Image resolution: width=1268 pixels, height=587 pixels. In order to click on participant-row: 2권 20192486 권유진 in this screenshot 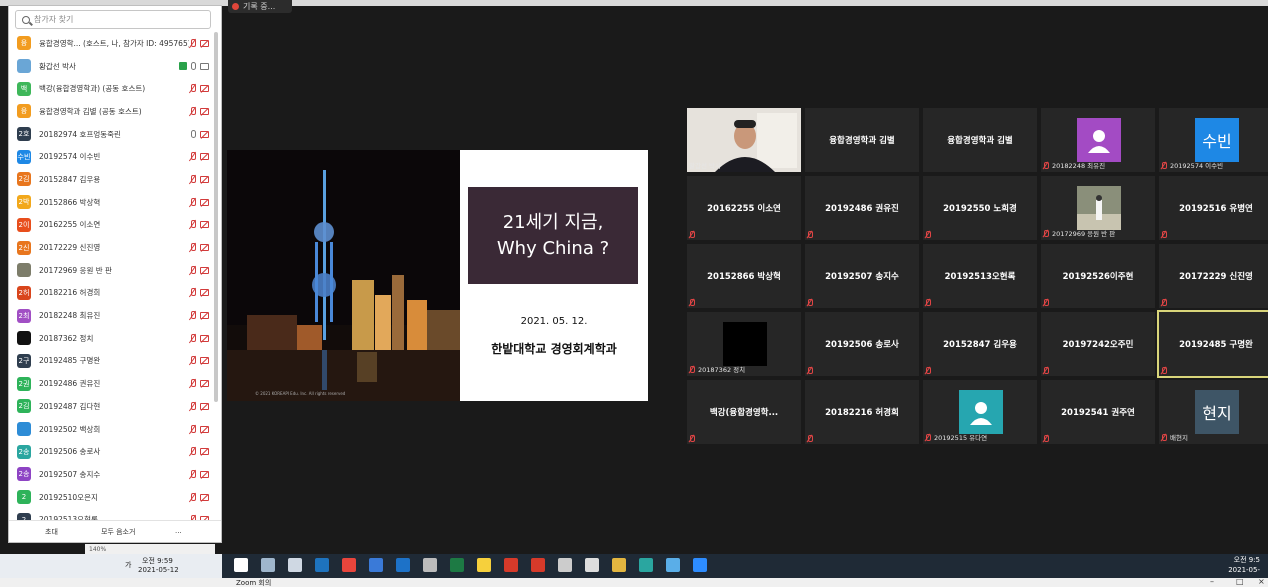, I will do `click(111, 383)`.